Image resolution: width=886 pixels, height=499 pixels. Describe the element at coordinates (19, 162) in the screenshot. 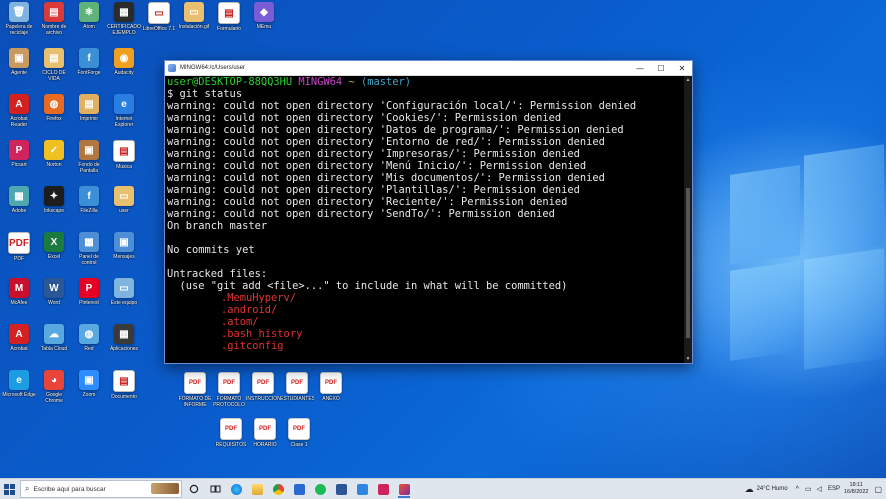

I see `desktop-icon: P Picsart` at that location.